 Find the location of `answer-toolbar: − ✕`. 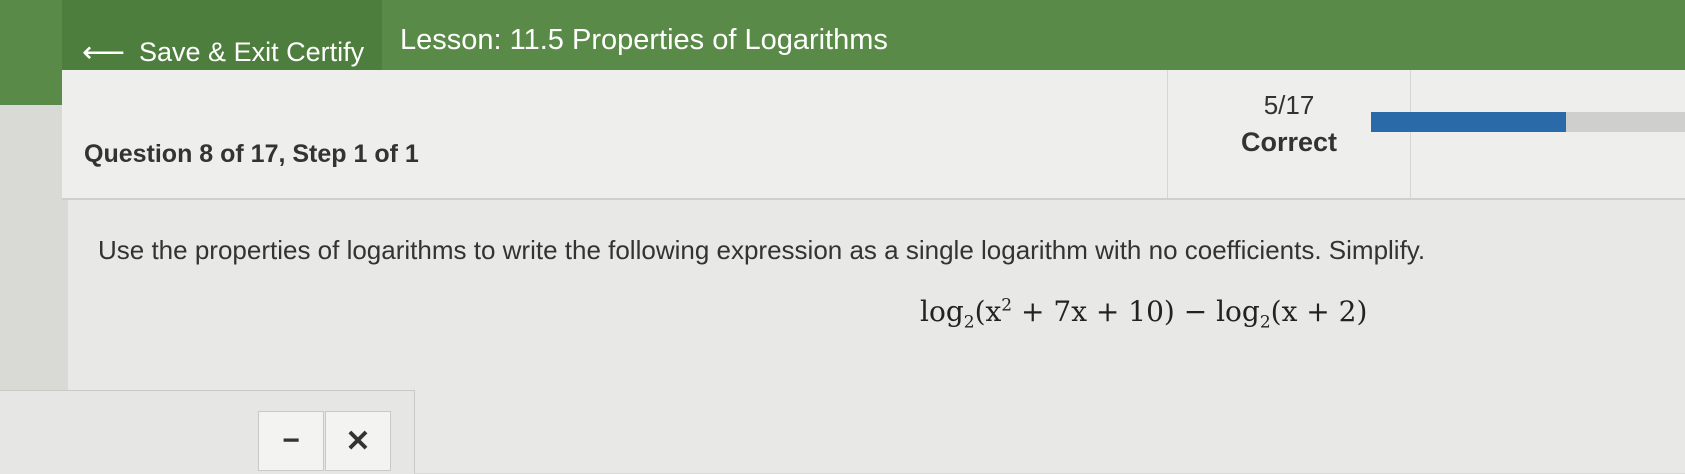

answer-toolbar: − ✕ is located at coordinates (207, 432).